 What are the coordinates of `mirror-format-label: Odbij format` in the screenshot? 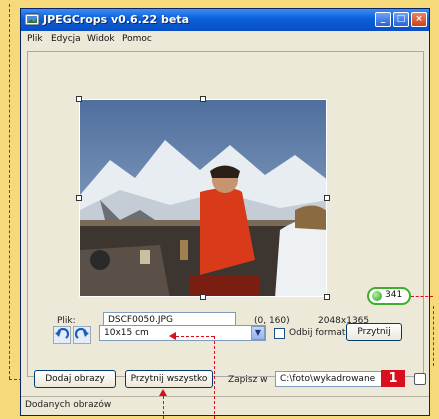 It's located at (317, 333).